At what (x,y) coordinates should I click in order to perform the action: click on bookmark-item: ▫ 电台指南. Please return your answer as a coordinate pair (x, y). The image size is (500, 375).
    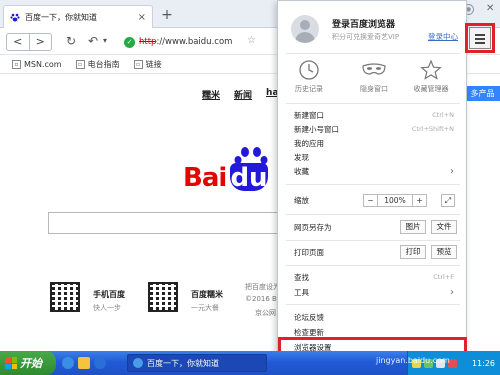
    Looking at the image, I should click on (97, 64).